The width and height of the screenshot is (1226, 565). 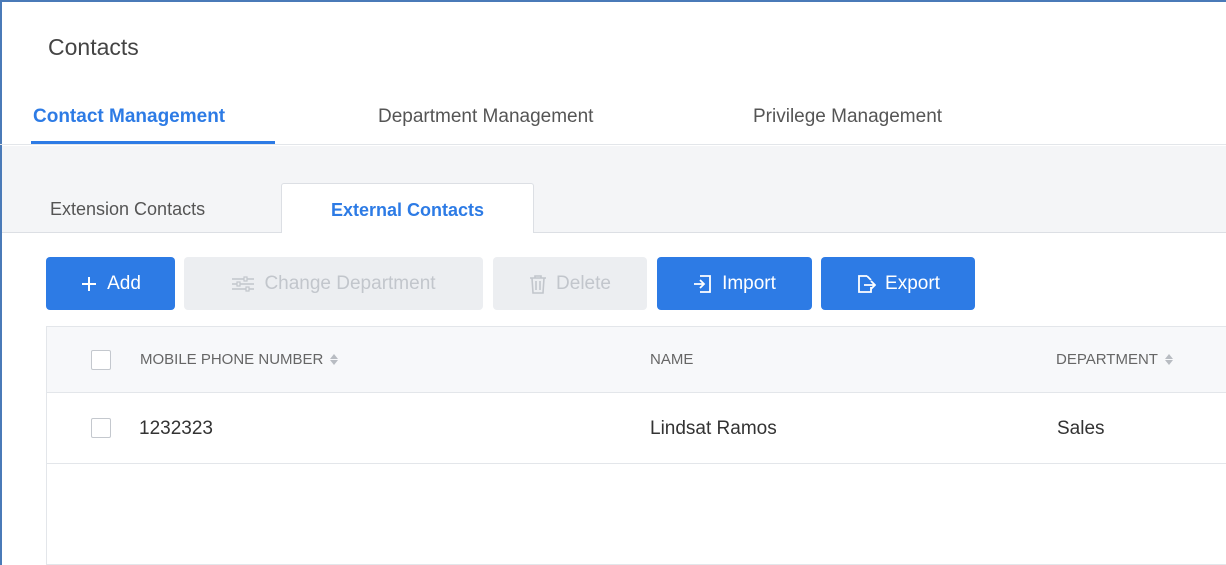 I want to click on cell-mobile-phone-number: 1232323, so click(x=176, y=428).